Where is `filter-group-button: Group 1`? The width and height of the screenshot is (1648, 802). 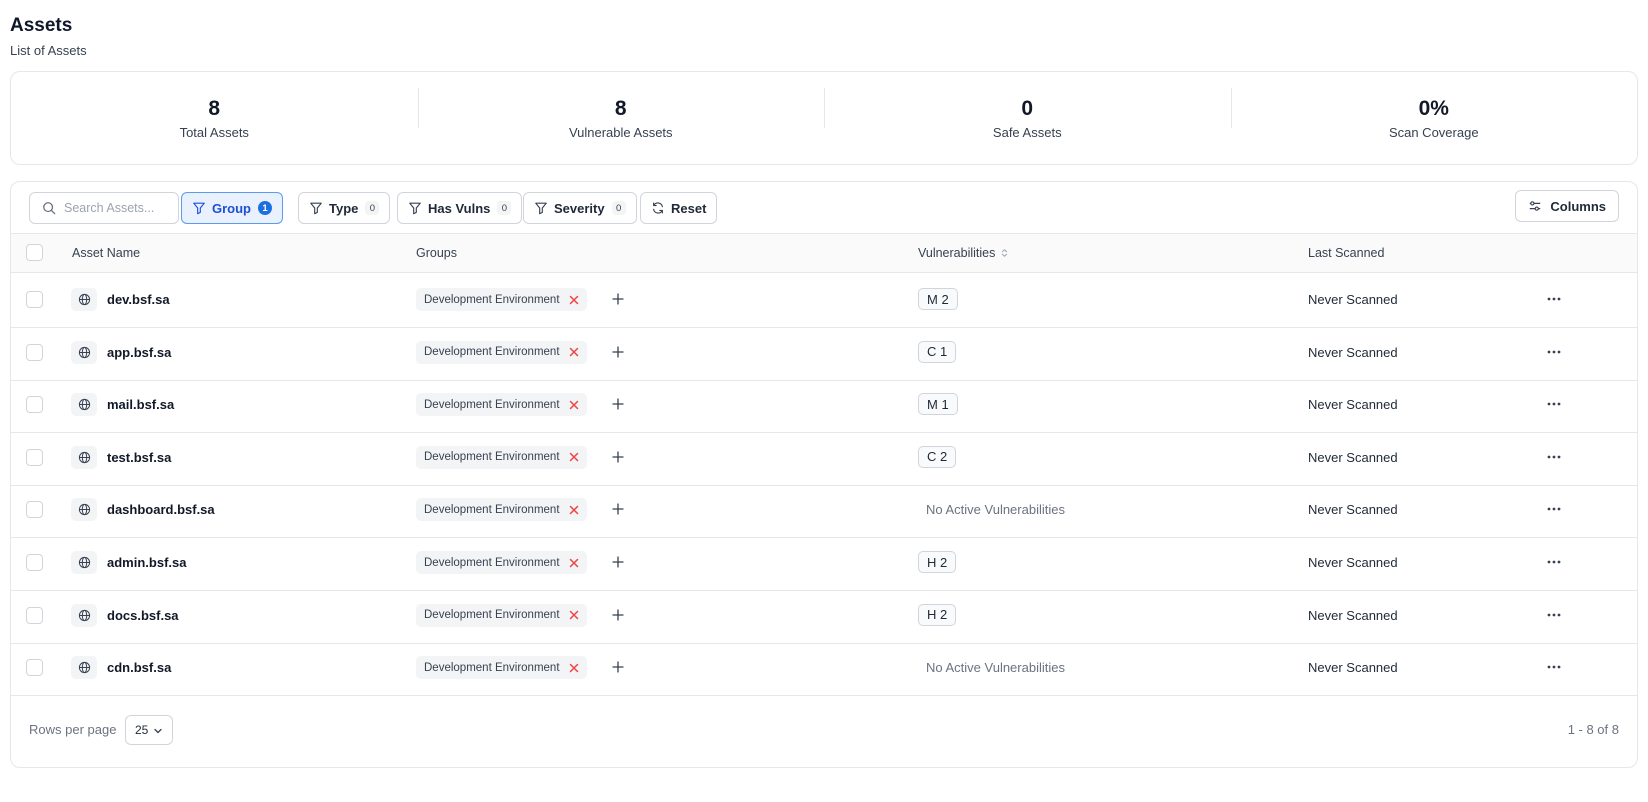 filter-group-button: Group 1 is located at coordinates (232, 208).